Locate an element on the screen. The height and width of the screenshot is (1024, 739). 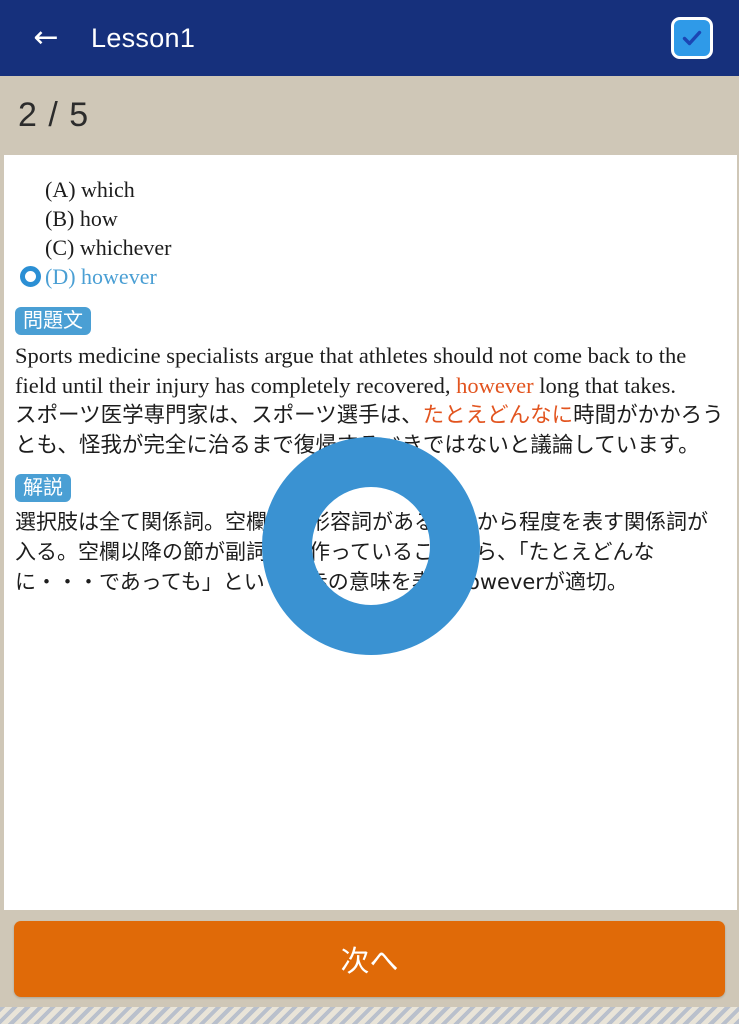
app-bar: ← Lesson1 is located at coordinates (369, 38).